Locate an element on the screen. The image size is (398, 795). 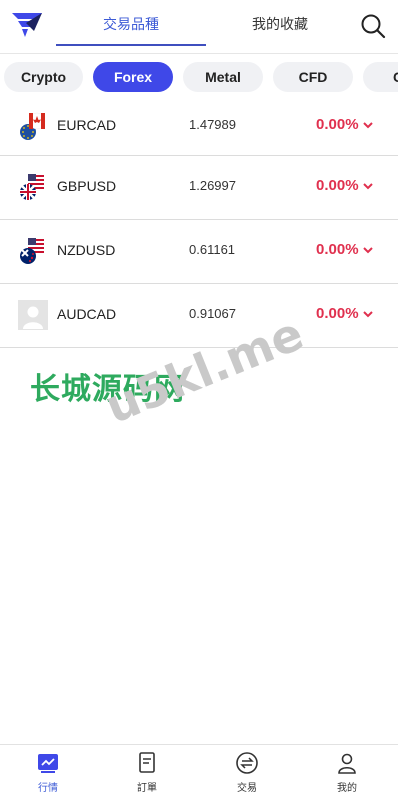
user-profile-icon is located at coordinates (347, 763).